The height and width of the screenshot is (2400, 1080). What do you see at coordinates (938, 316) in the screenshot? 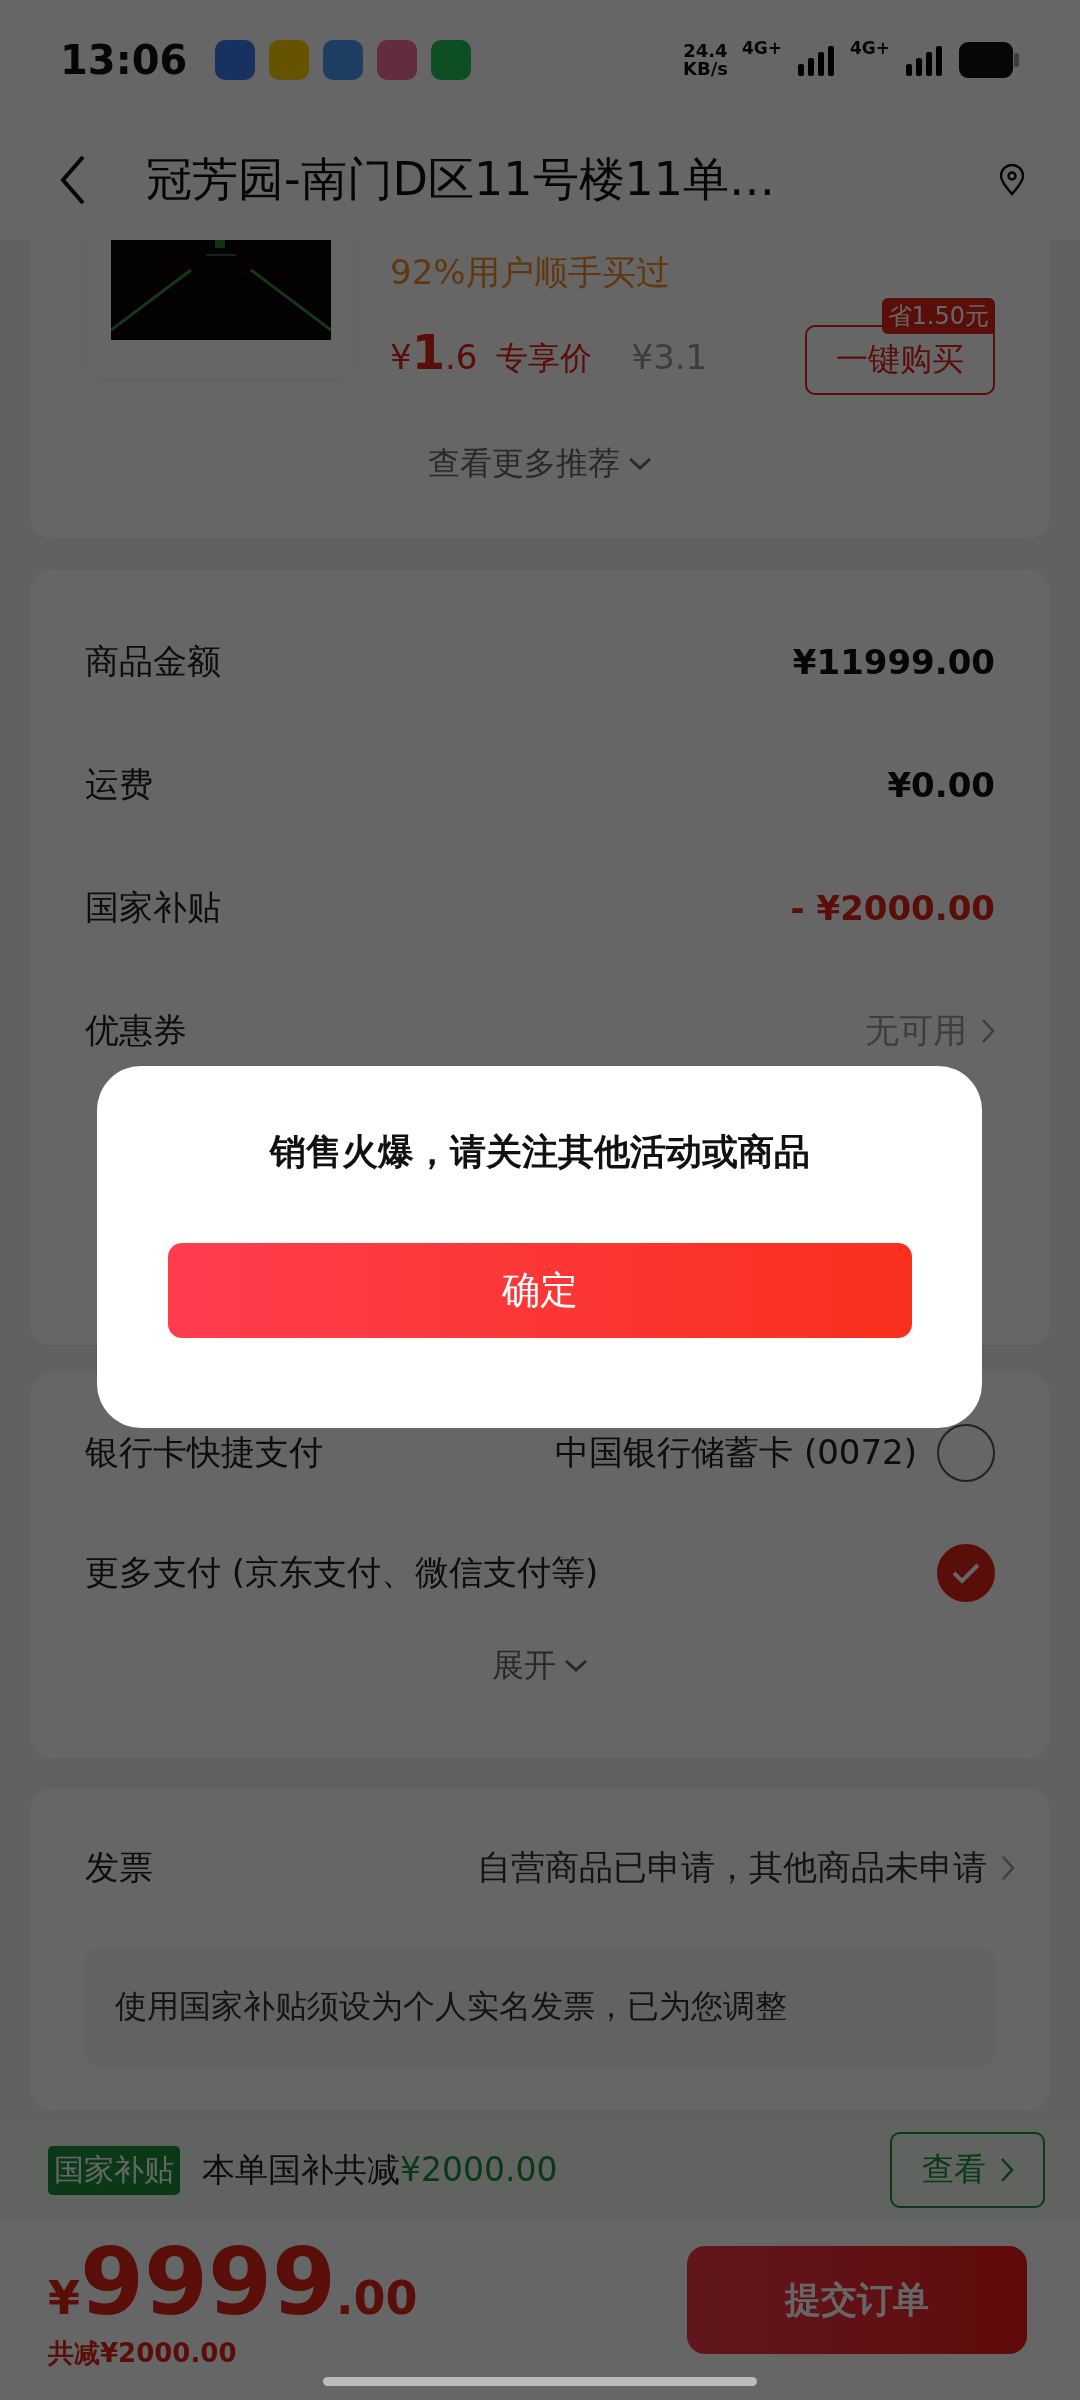
I see `savings-badge: 省1.50元` at bounding box center [938, 316].